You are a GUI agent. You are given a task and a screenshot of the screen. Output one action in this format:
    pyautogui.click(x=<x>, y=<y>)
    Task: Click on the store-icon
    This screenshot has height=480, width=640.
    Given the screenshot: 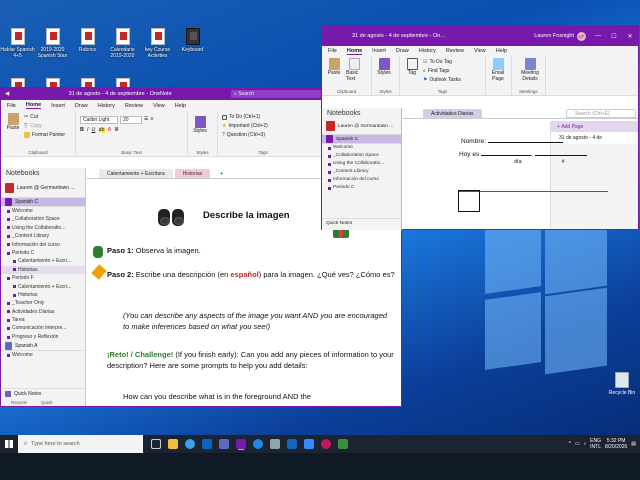 What is the action you would take?
    pyautogui.click(x=292, y=444)
    